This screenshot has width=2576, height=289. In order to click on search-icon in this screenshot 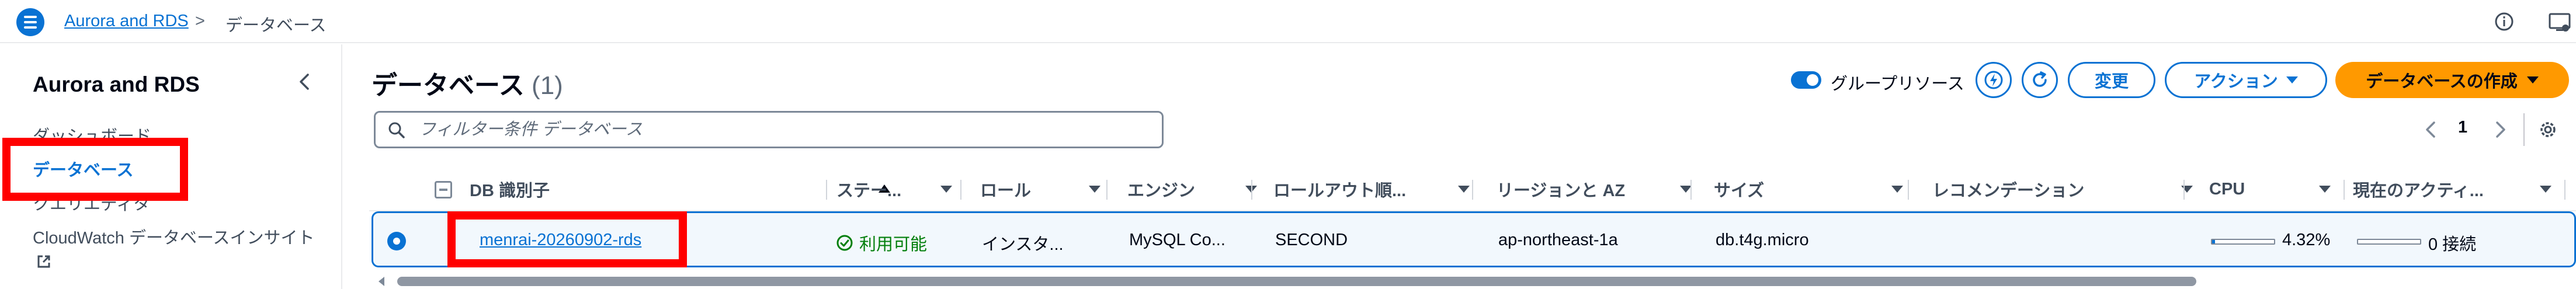, I will do `click(397, 130)`.